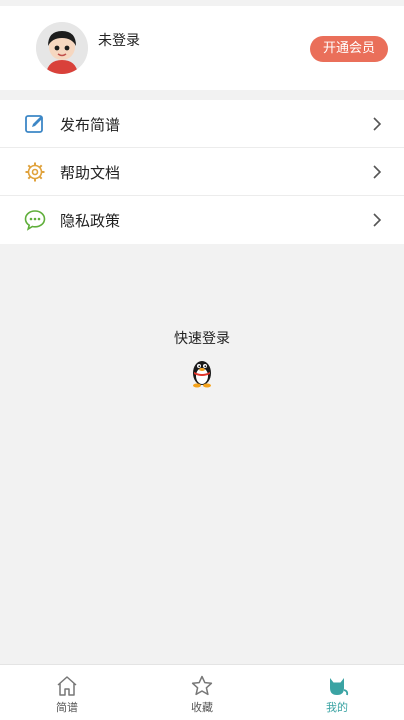  I want to click on menu-item-label: 帮助文档, so click(90, 173).